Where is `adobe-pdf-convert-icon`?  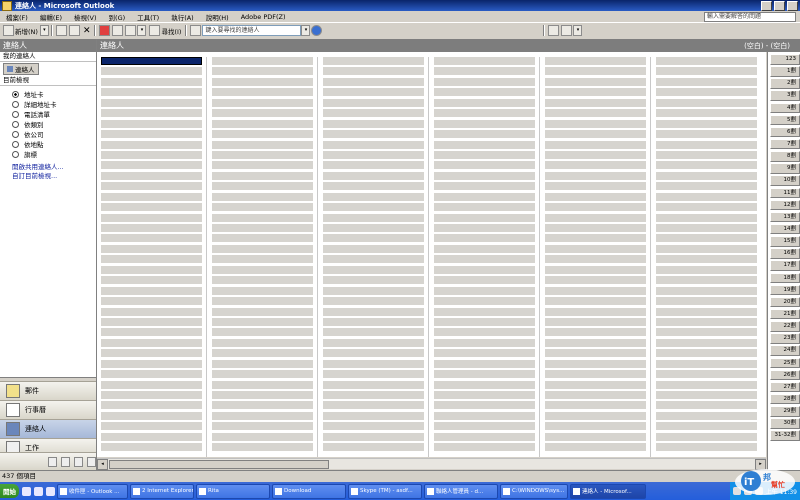 adobe-pdf-convert-icon is located at coordinates (554, 30).